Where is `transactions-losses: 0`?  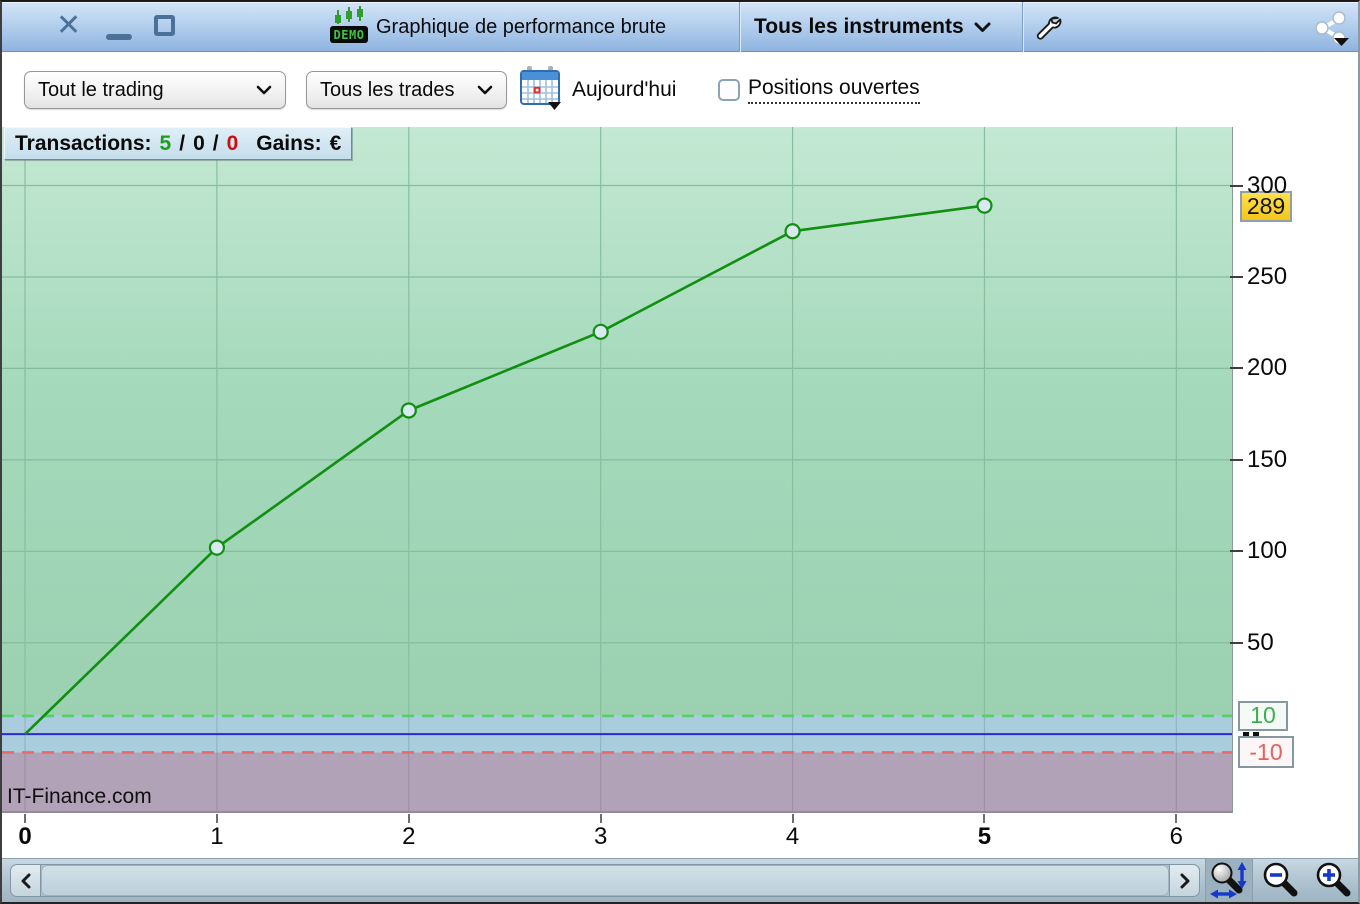
transactions-losses: 0 is located at coordinates (232, 143).